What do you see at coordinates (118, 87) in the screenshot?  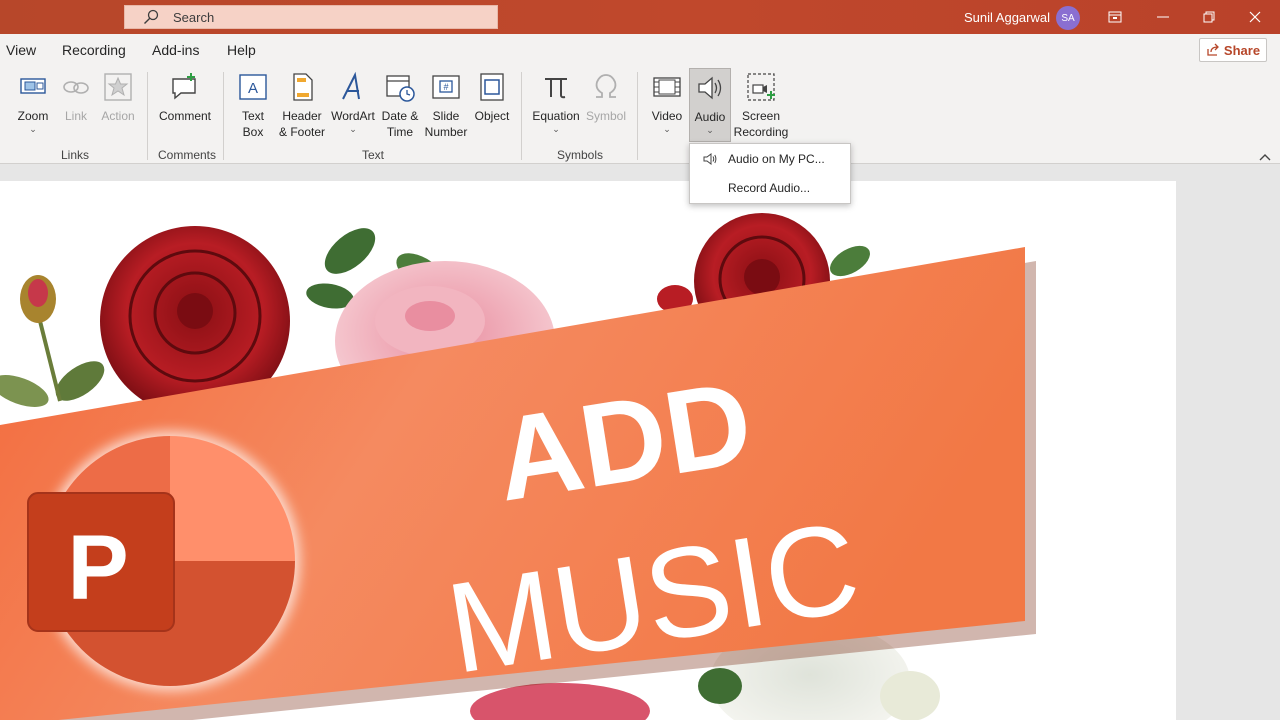 I see `action-star-icon` at bounding box center [118, 87].